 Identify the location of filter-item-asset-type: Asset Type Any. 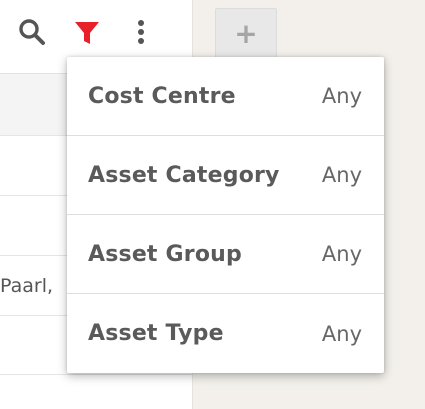
(225, 333).